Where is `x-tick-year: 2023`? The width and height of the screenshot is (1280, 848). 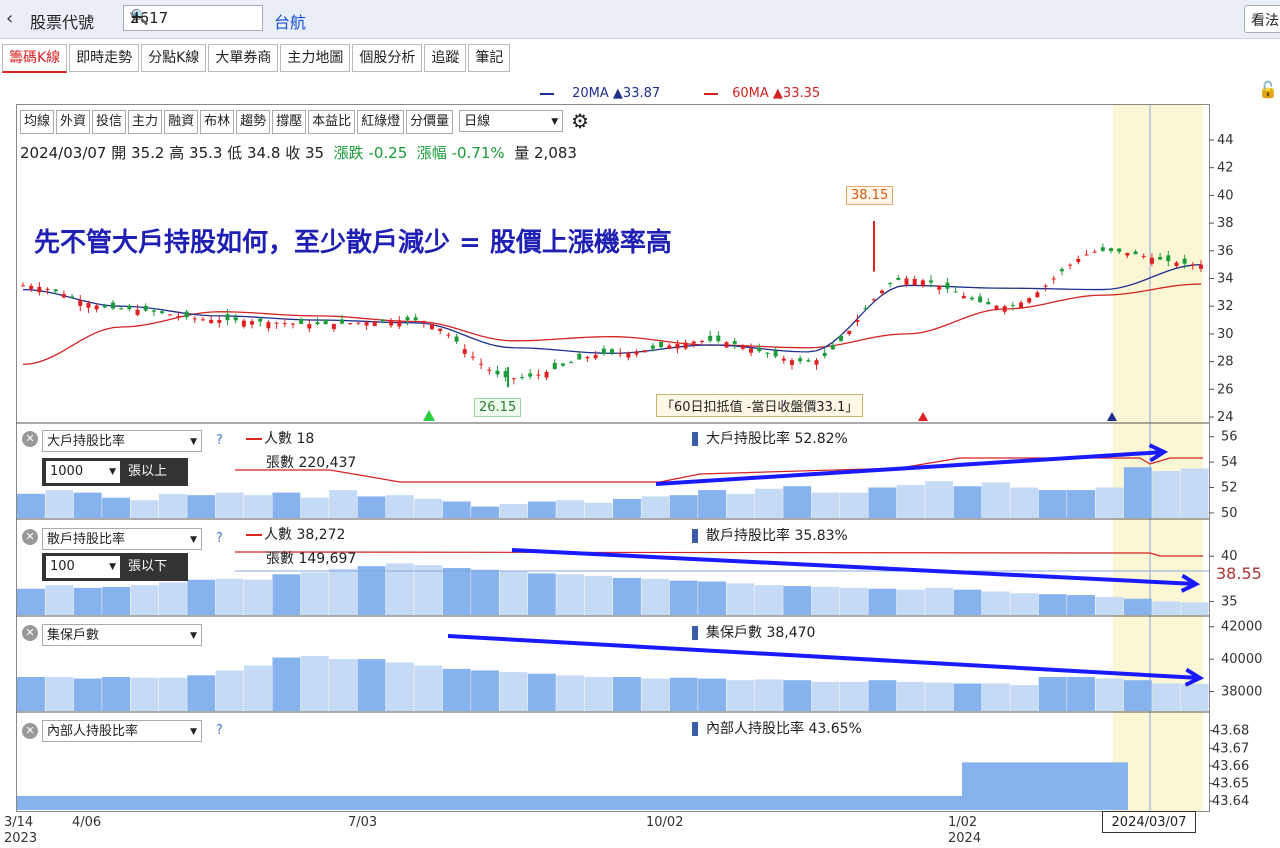
x-tick-year: 2023 is located at coordinates (21, 838).